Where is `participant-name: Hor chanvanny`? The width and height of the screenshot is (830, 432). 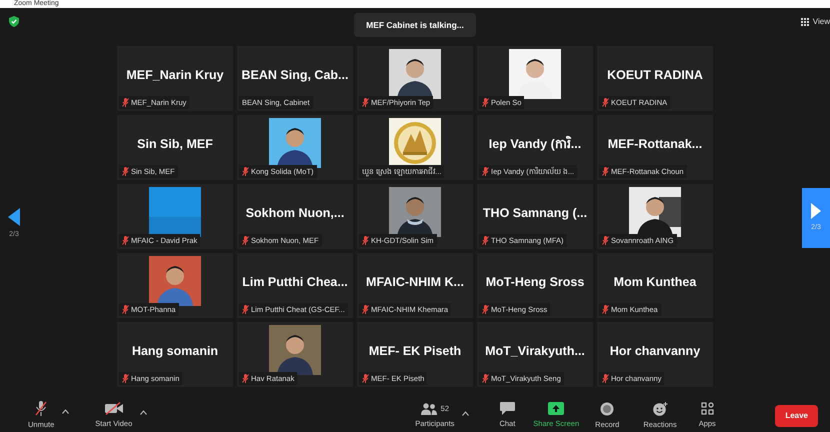 participant-name: Hor chanvanny is located at coordinates (655, 351).